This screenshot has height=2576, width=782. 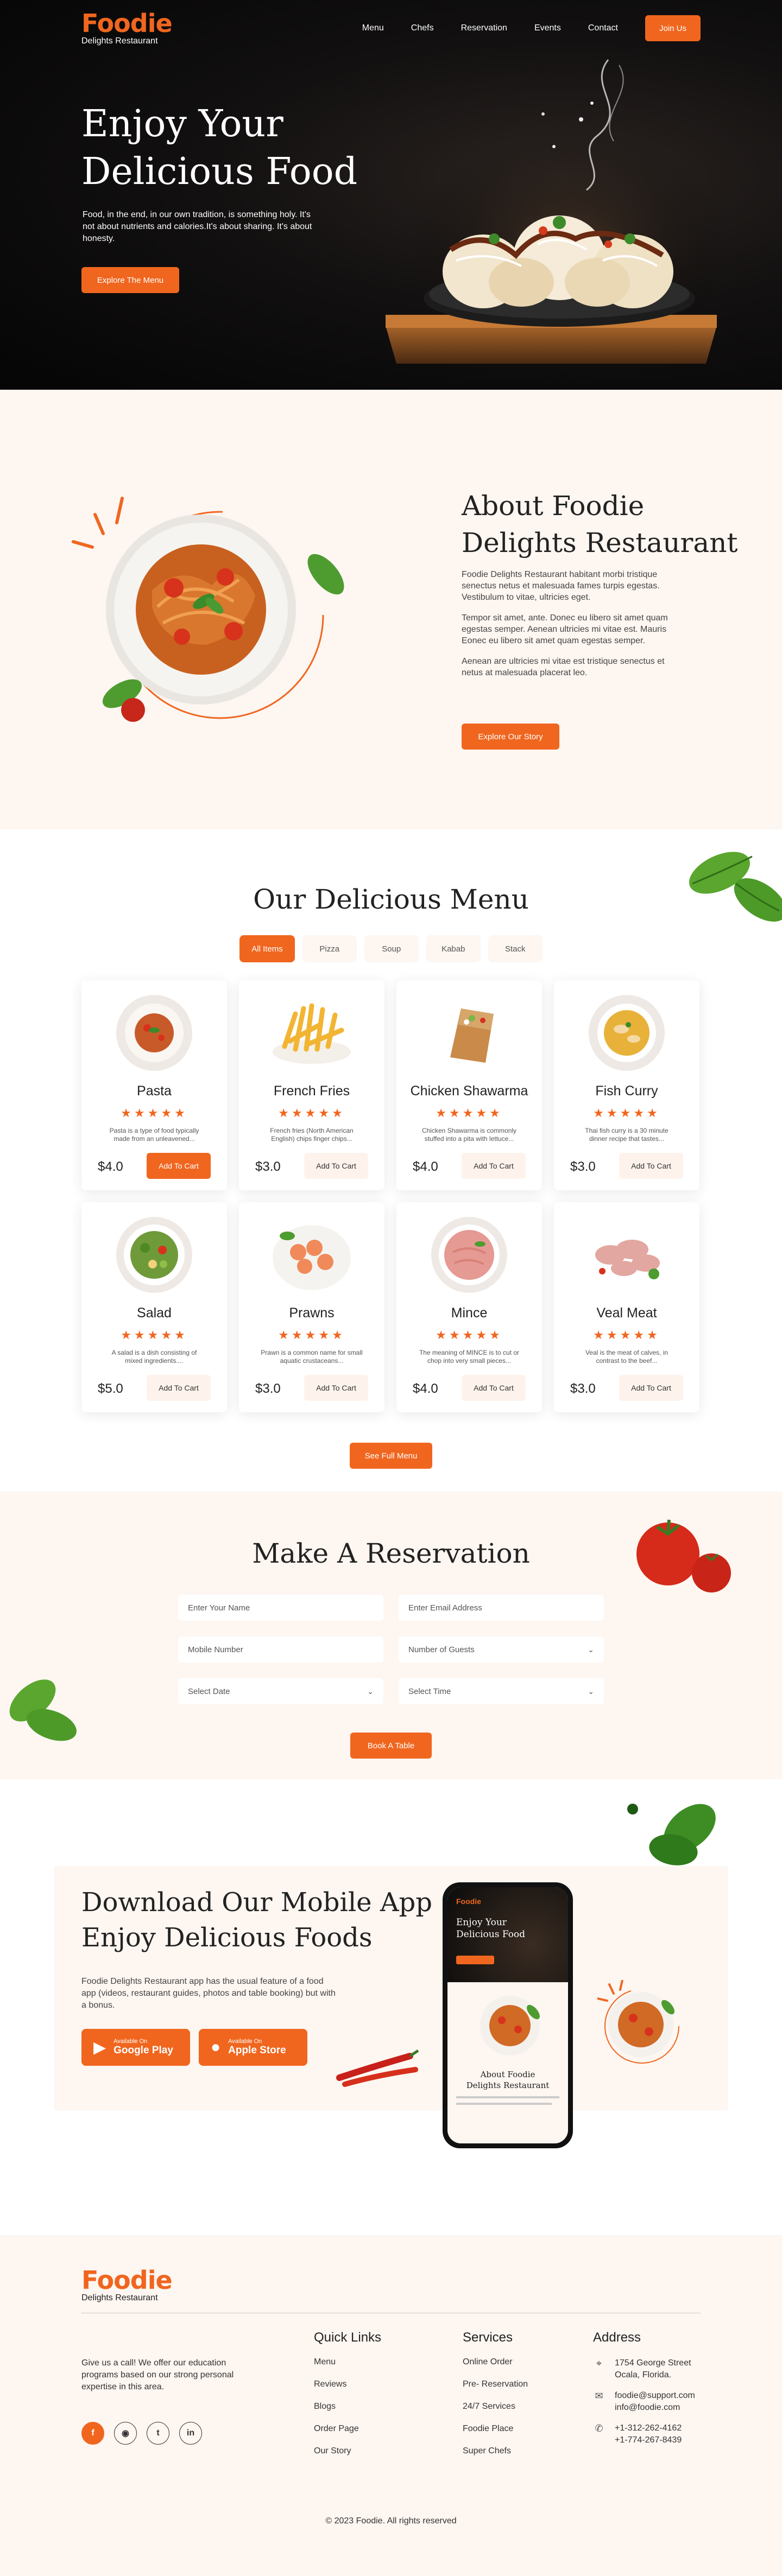 I want to click on service-24-7: 24/7 Services, so click(x=495, y=2407).